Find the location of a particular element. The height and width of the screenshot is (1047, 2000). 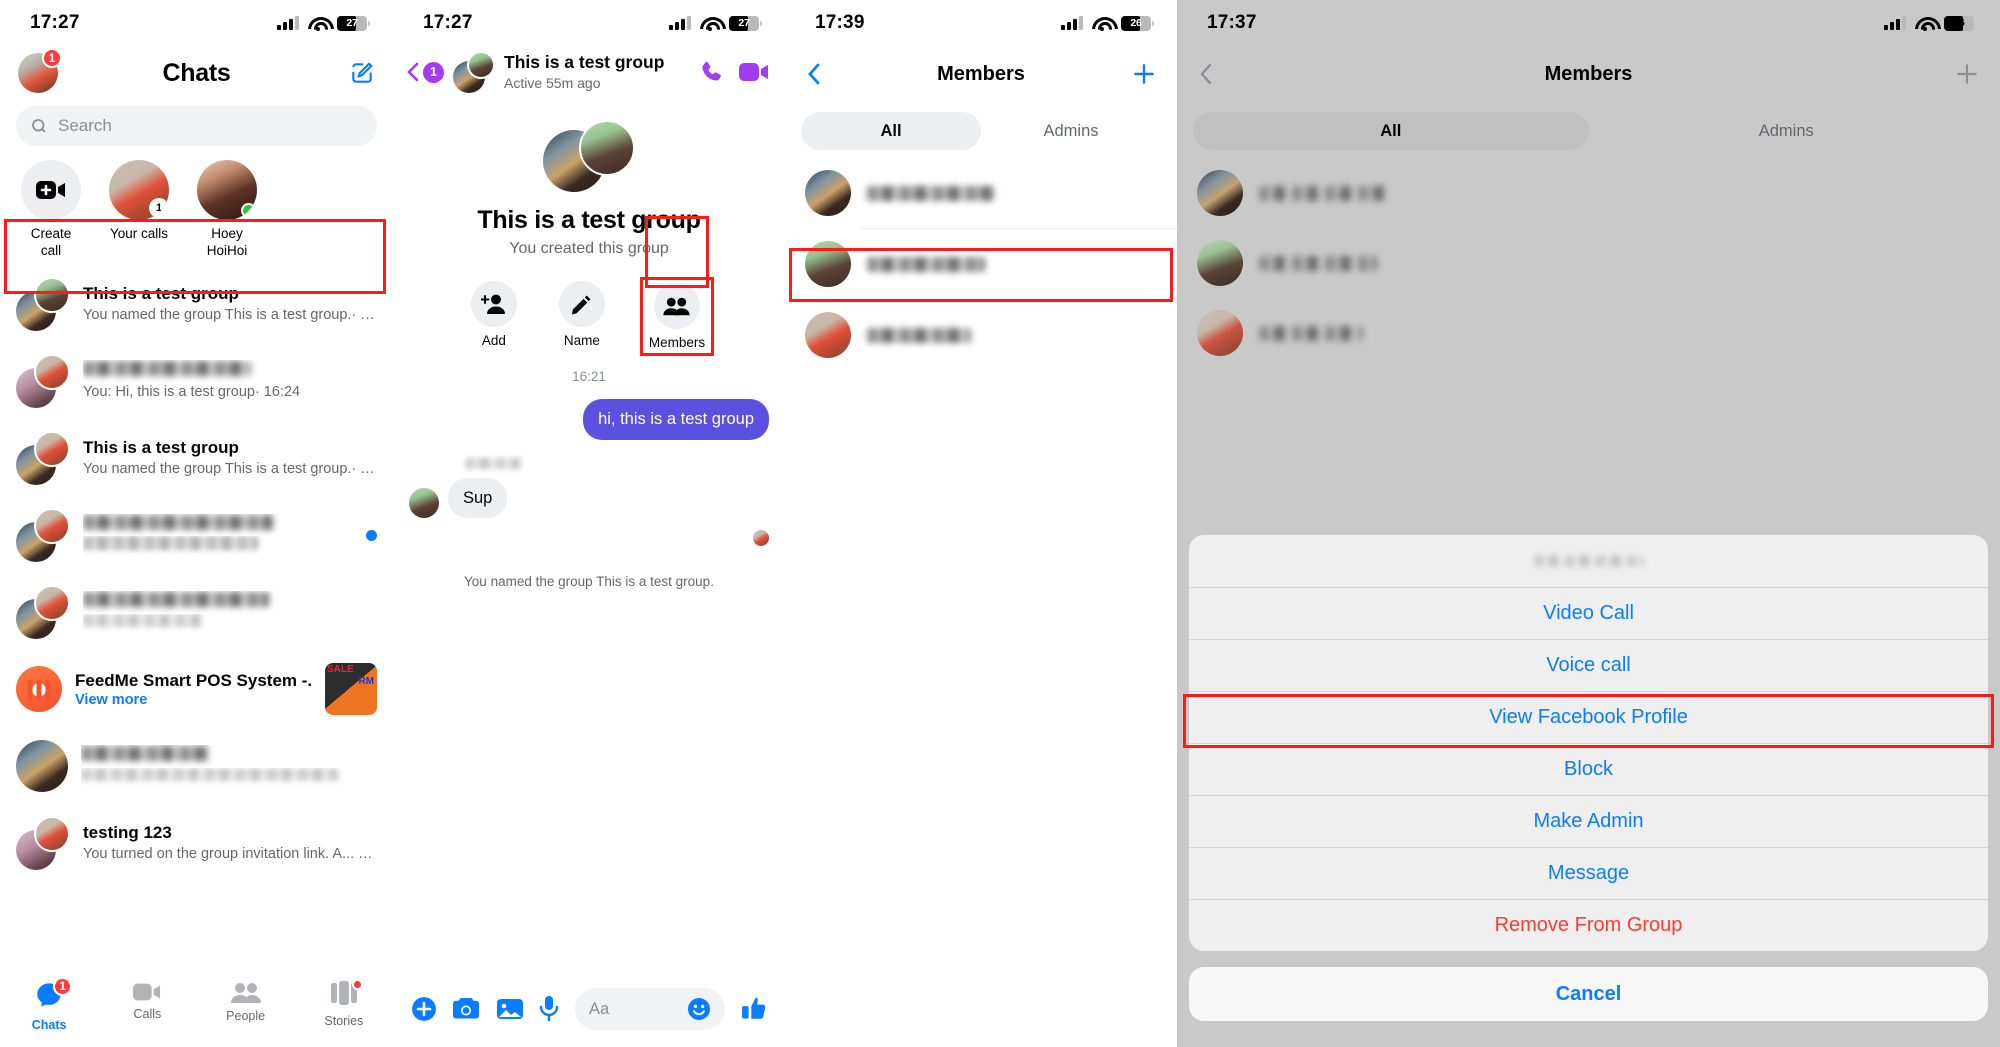

pencil-icon is located at coordinates (581, 304).